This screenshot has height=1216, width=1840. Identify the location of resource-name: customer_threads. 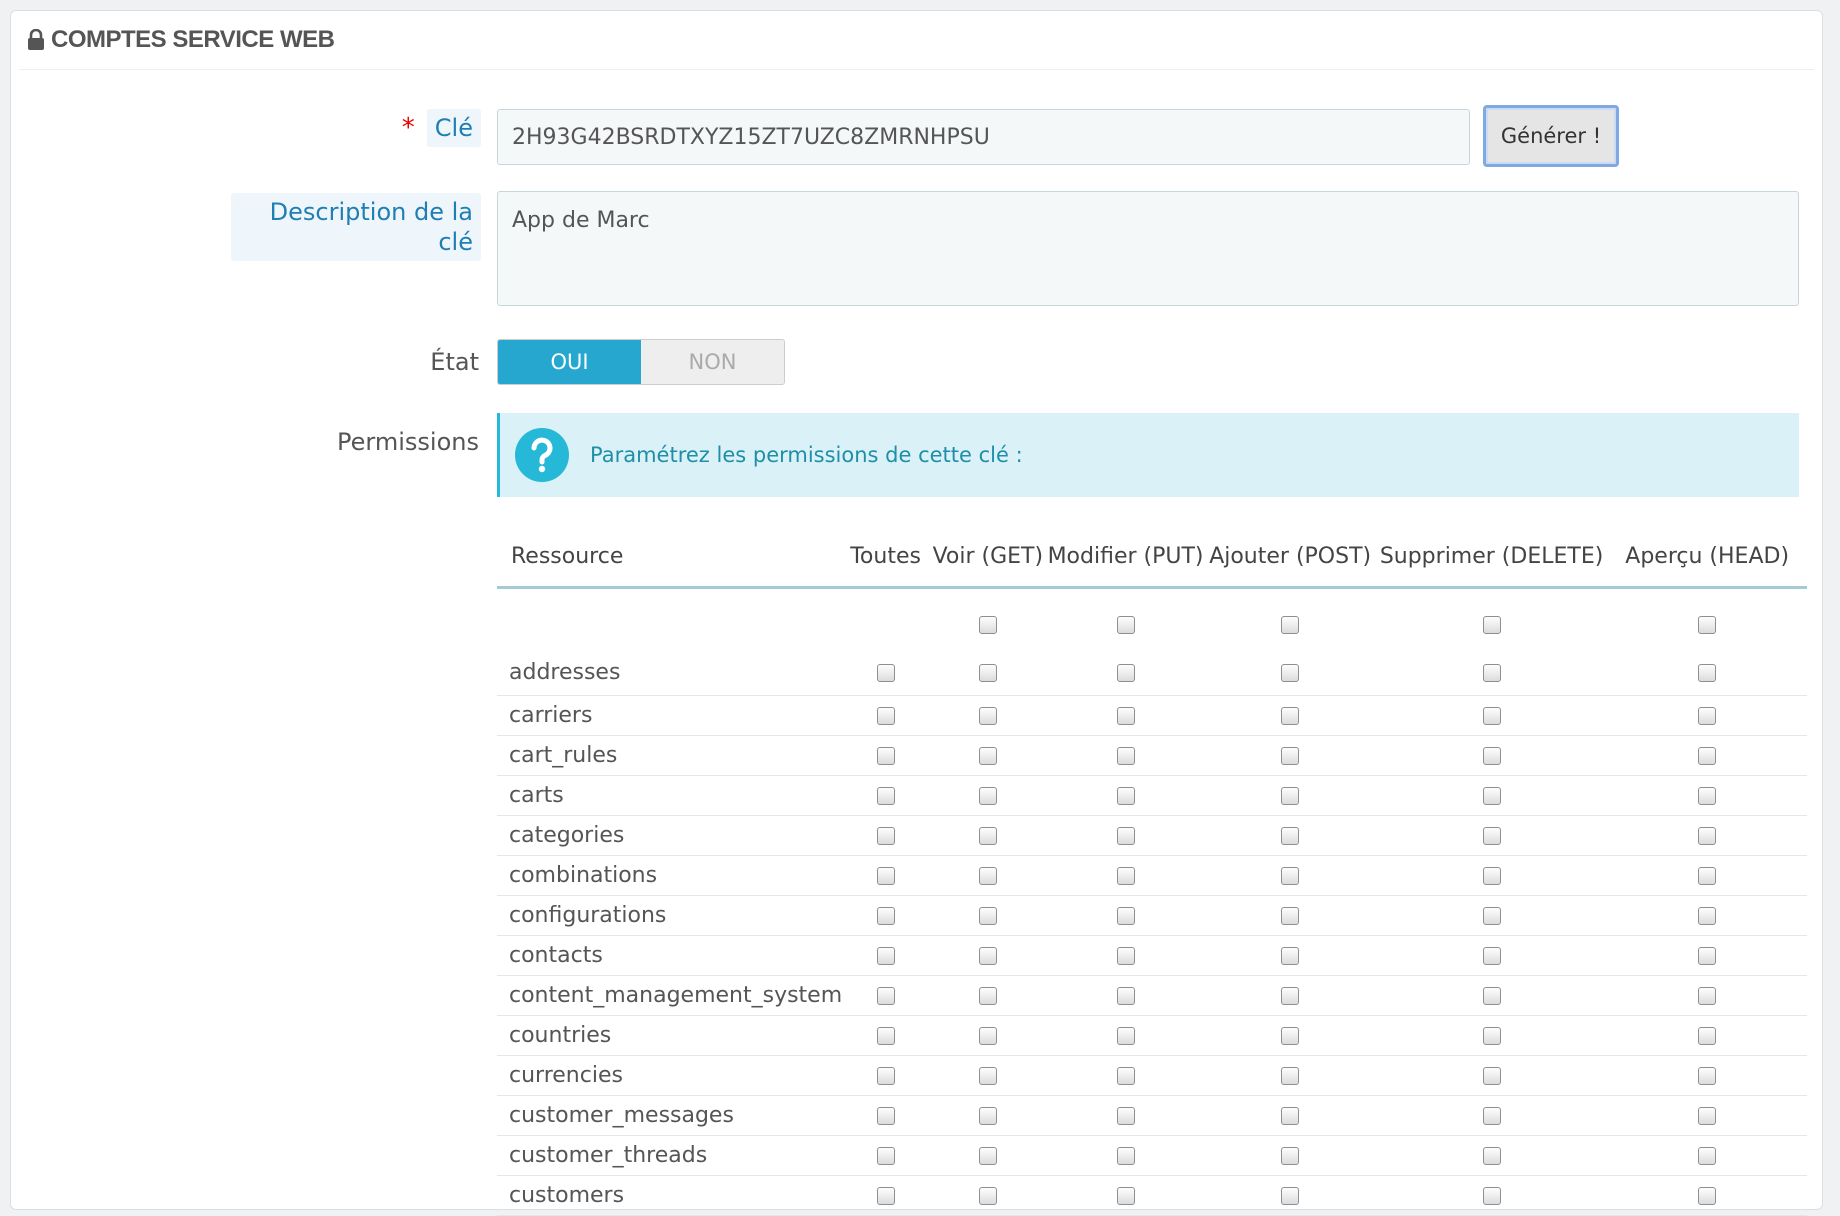
(670, 1155).